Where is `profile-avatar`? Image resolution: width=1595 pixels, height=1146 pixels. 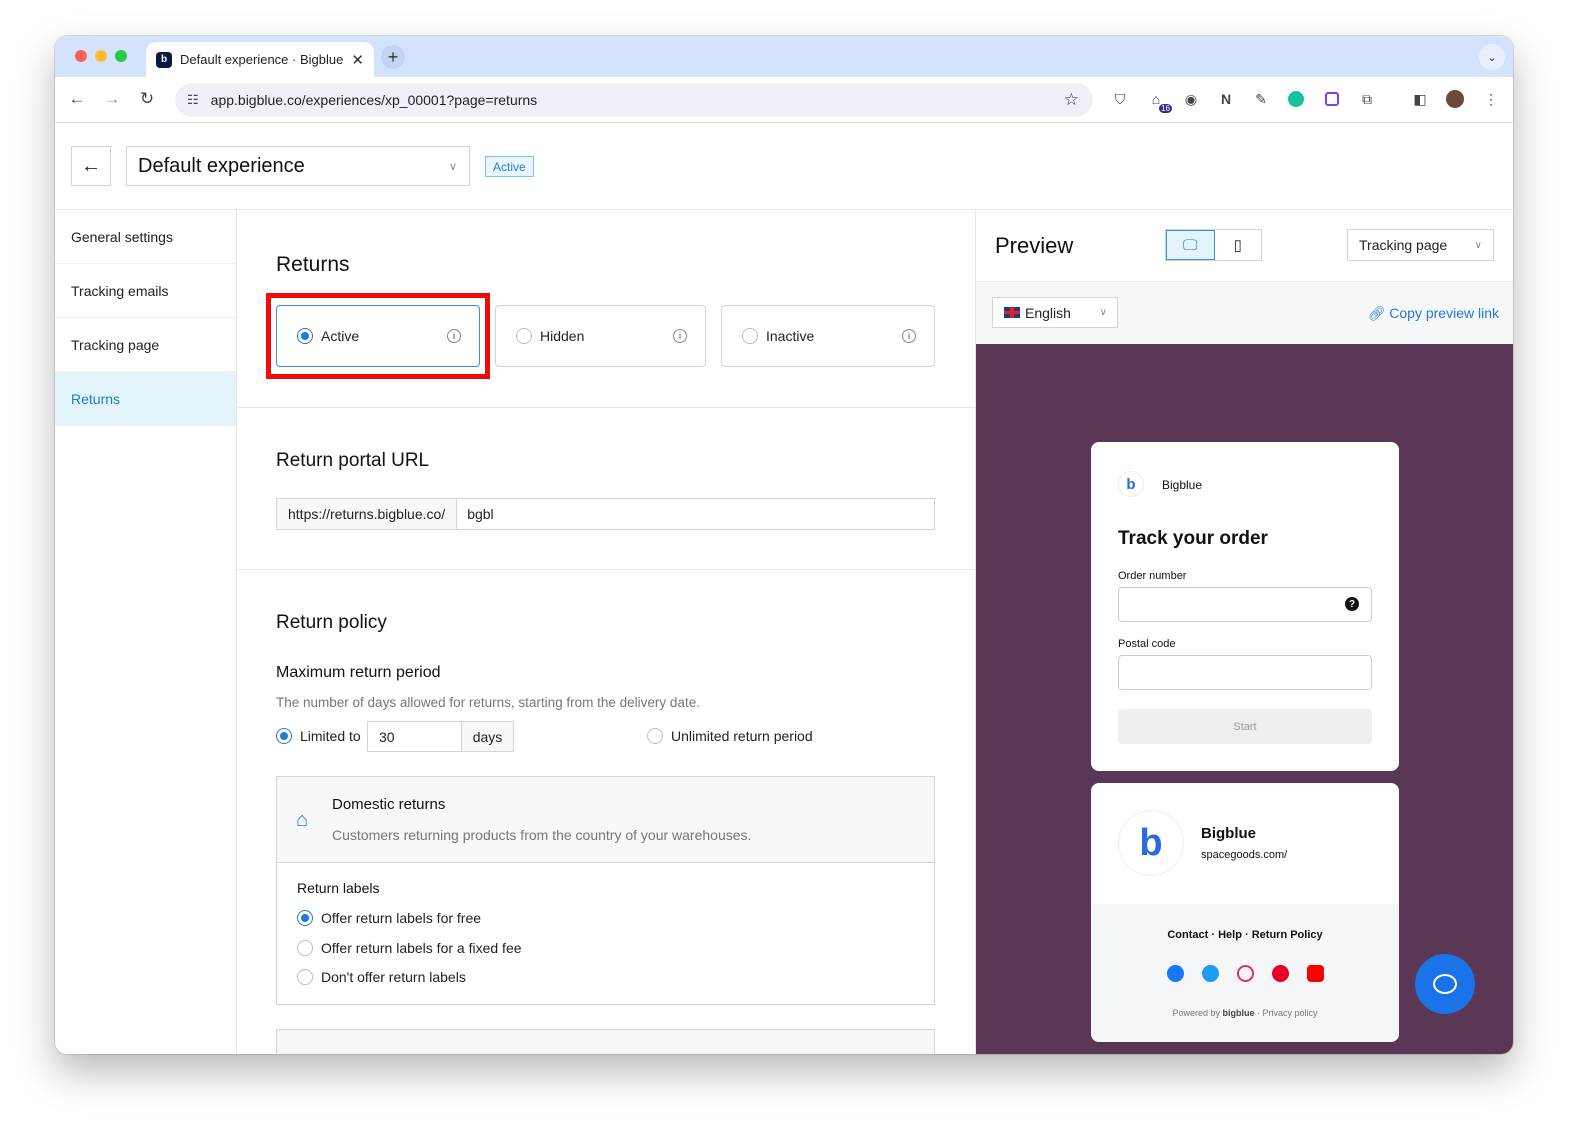 profile-avatar is located at coordinates (1455, 99).